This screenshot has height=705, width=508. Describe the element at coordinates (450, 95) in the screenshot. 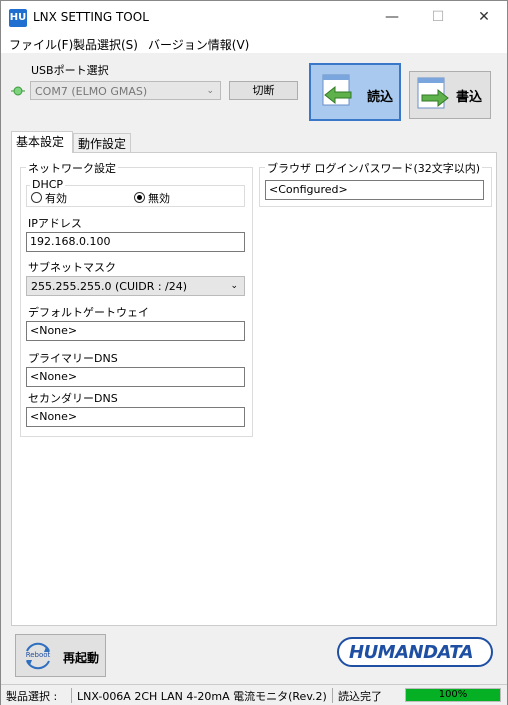

I see `write-button: 書込` at that location.